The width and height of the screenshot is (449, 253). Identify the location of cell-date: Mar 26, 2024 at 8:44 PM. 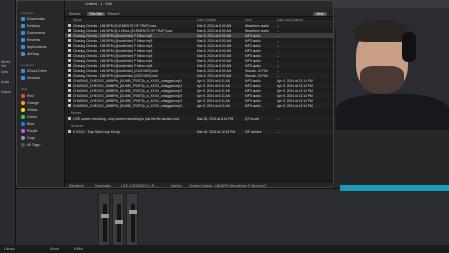
(215, 118).